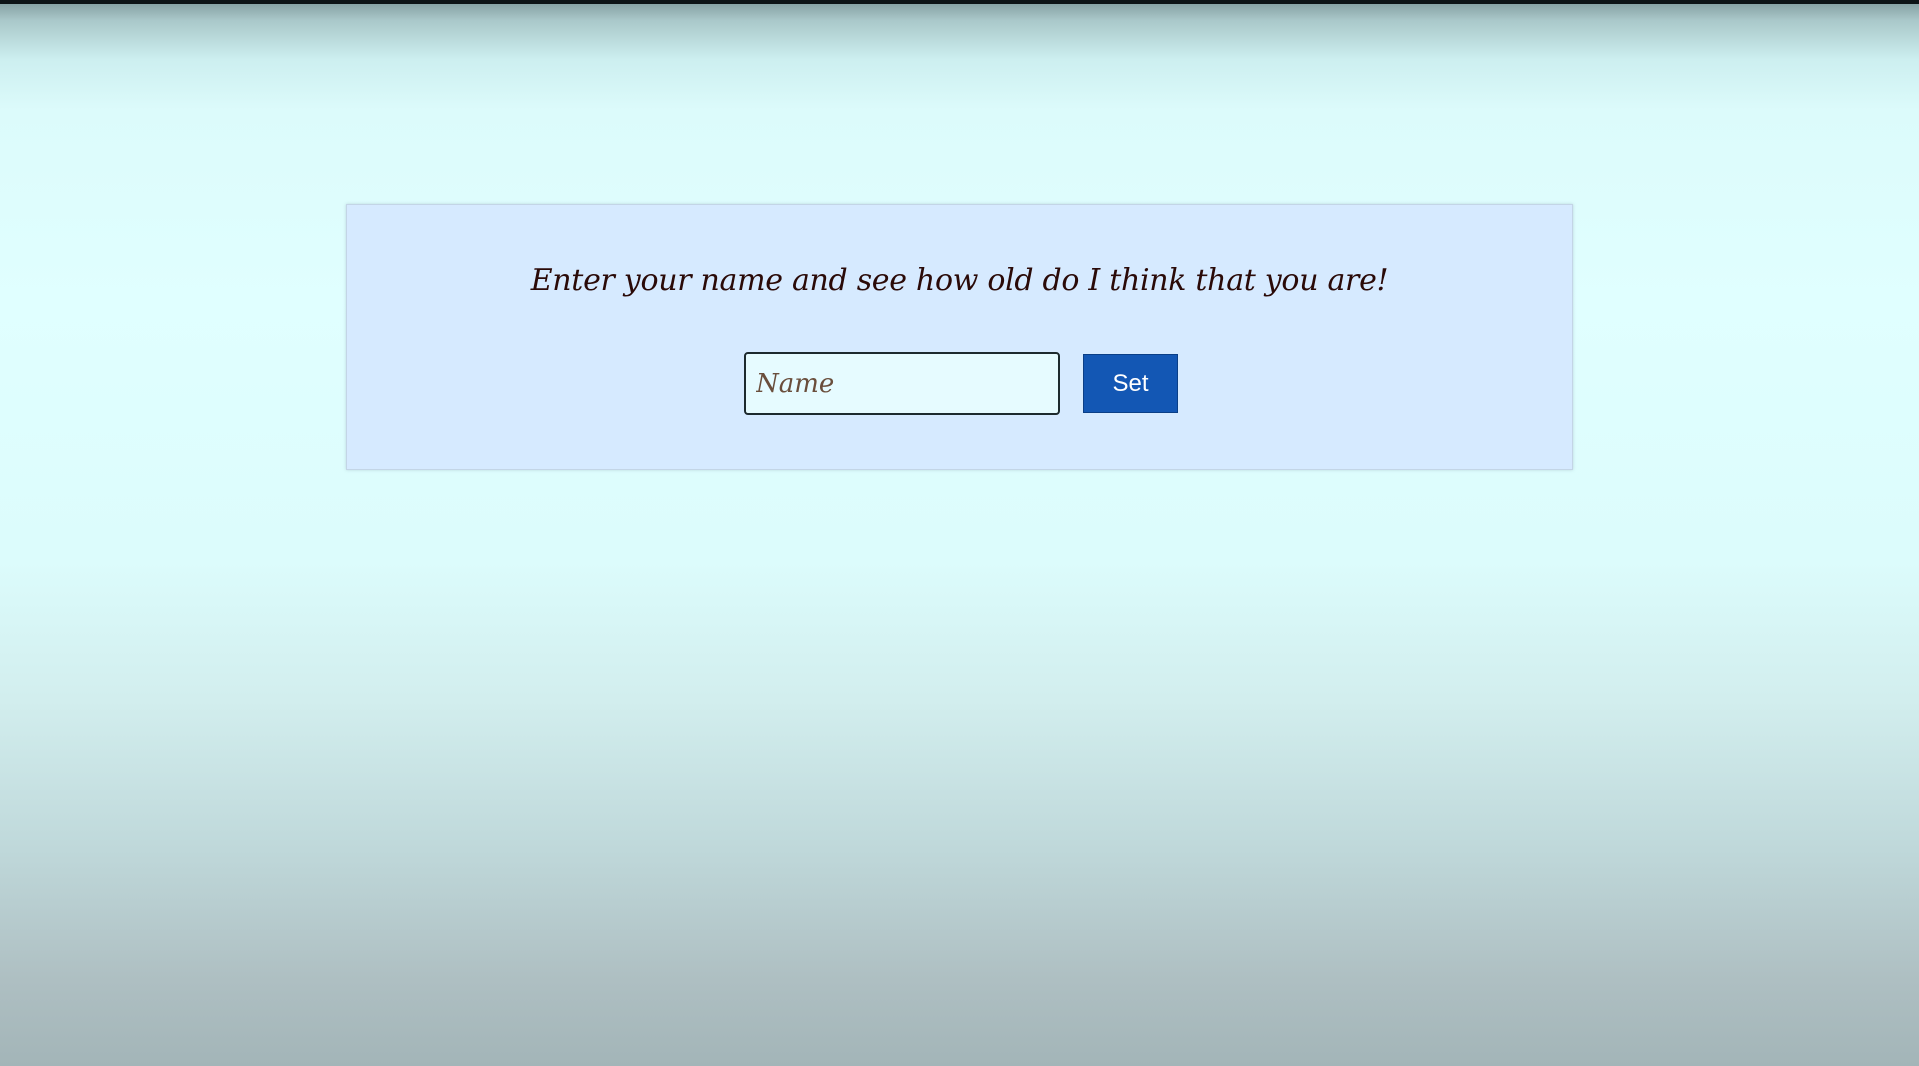 The height and width of the screenshot is (1066, 1919). Describe the element at coordinates (1130, 383) in the screenshot. I see `set-button: Set` at that location.